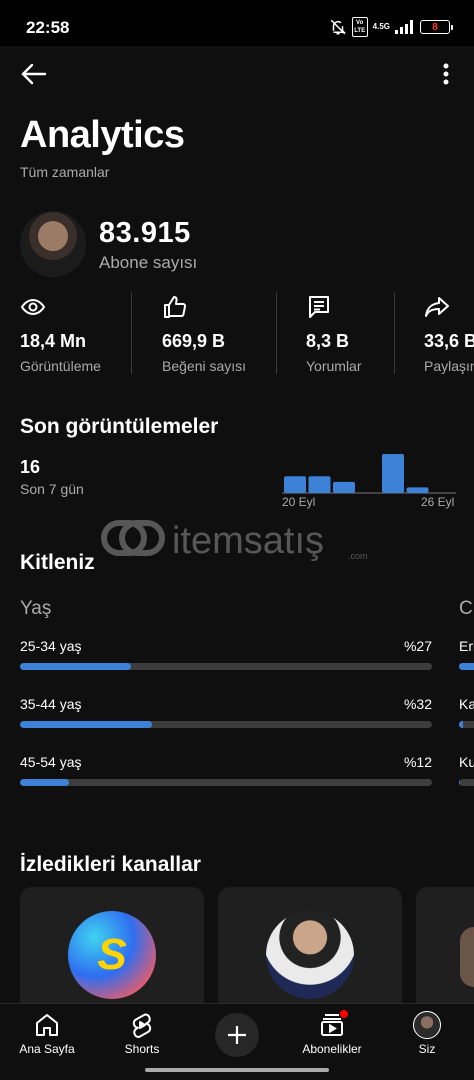 The image size is (474, 1080). Describe the element at coordinates (466, 713) in the screenshot. I see `gender-row: Kadın` at that location.